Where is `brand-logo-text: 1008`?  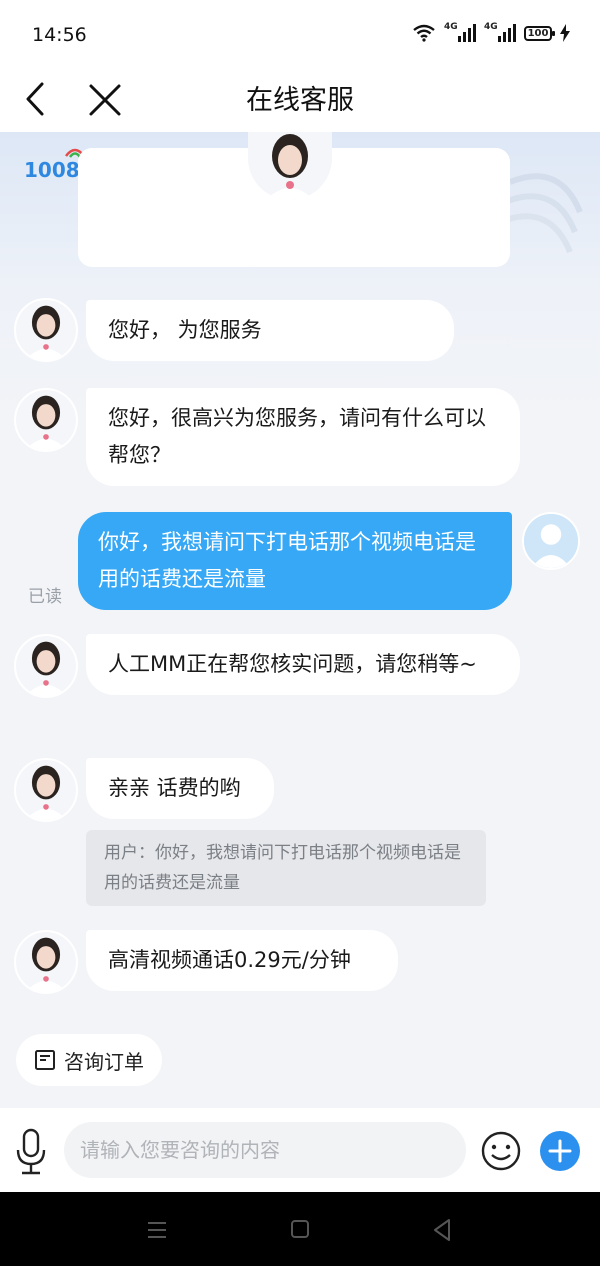
brand-logo-text: 1008 is located at coordinates (52, 170).